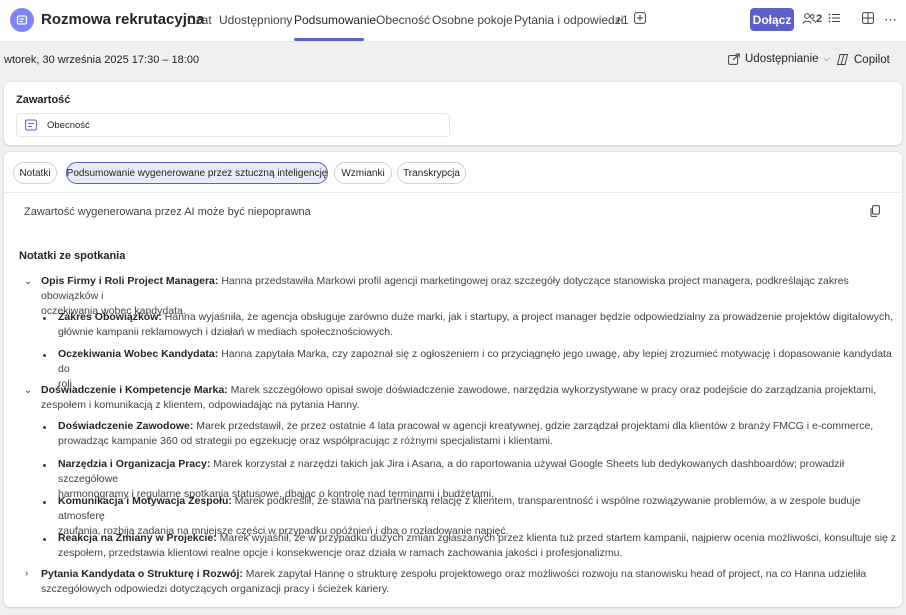 This screenshot has width=906, height=615. What do you see at coordinates (782, 59) in the screenshot?
I see `share-label: Udostępnianie` at bounding box center [782, 59].